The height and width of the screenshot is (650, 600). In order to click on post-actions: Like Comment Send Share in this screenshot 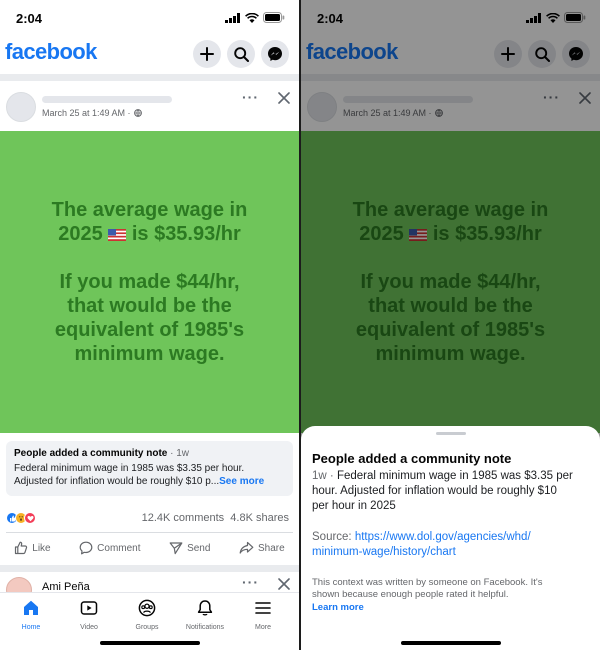, I will do `click(149, 548)`.